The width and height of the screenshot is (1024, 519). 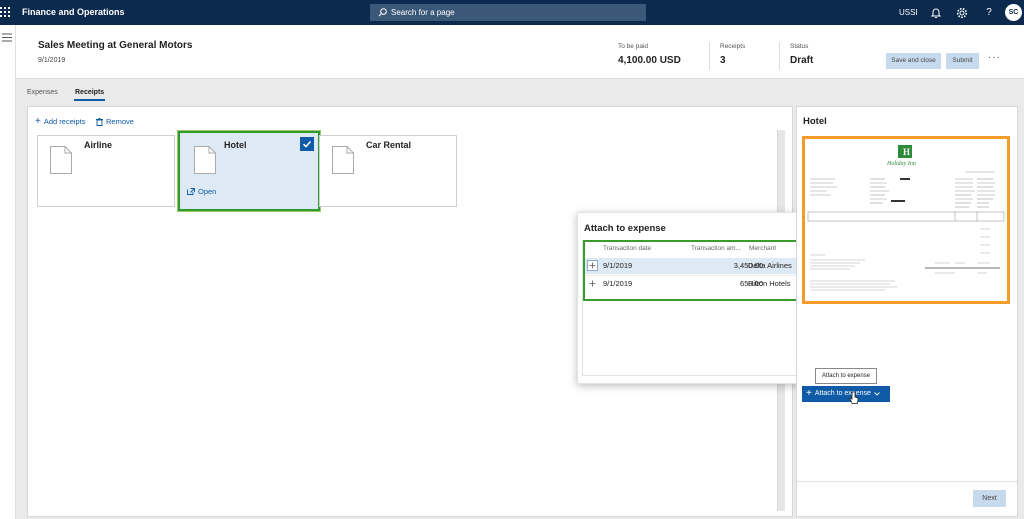 I want to click on highlight-box, so click(x=697, y=270).